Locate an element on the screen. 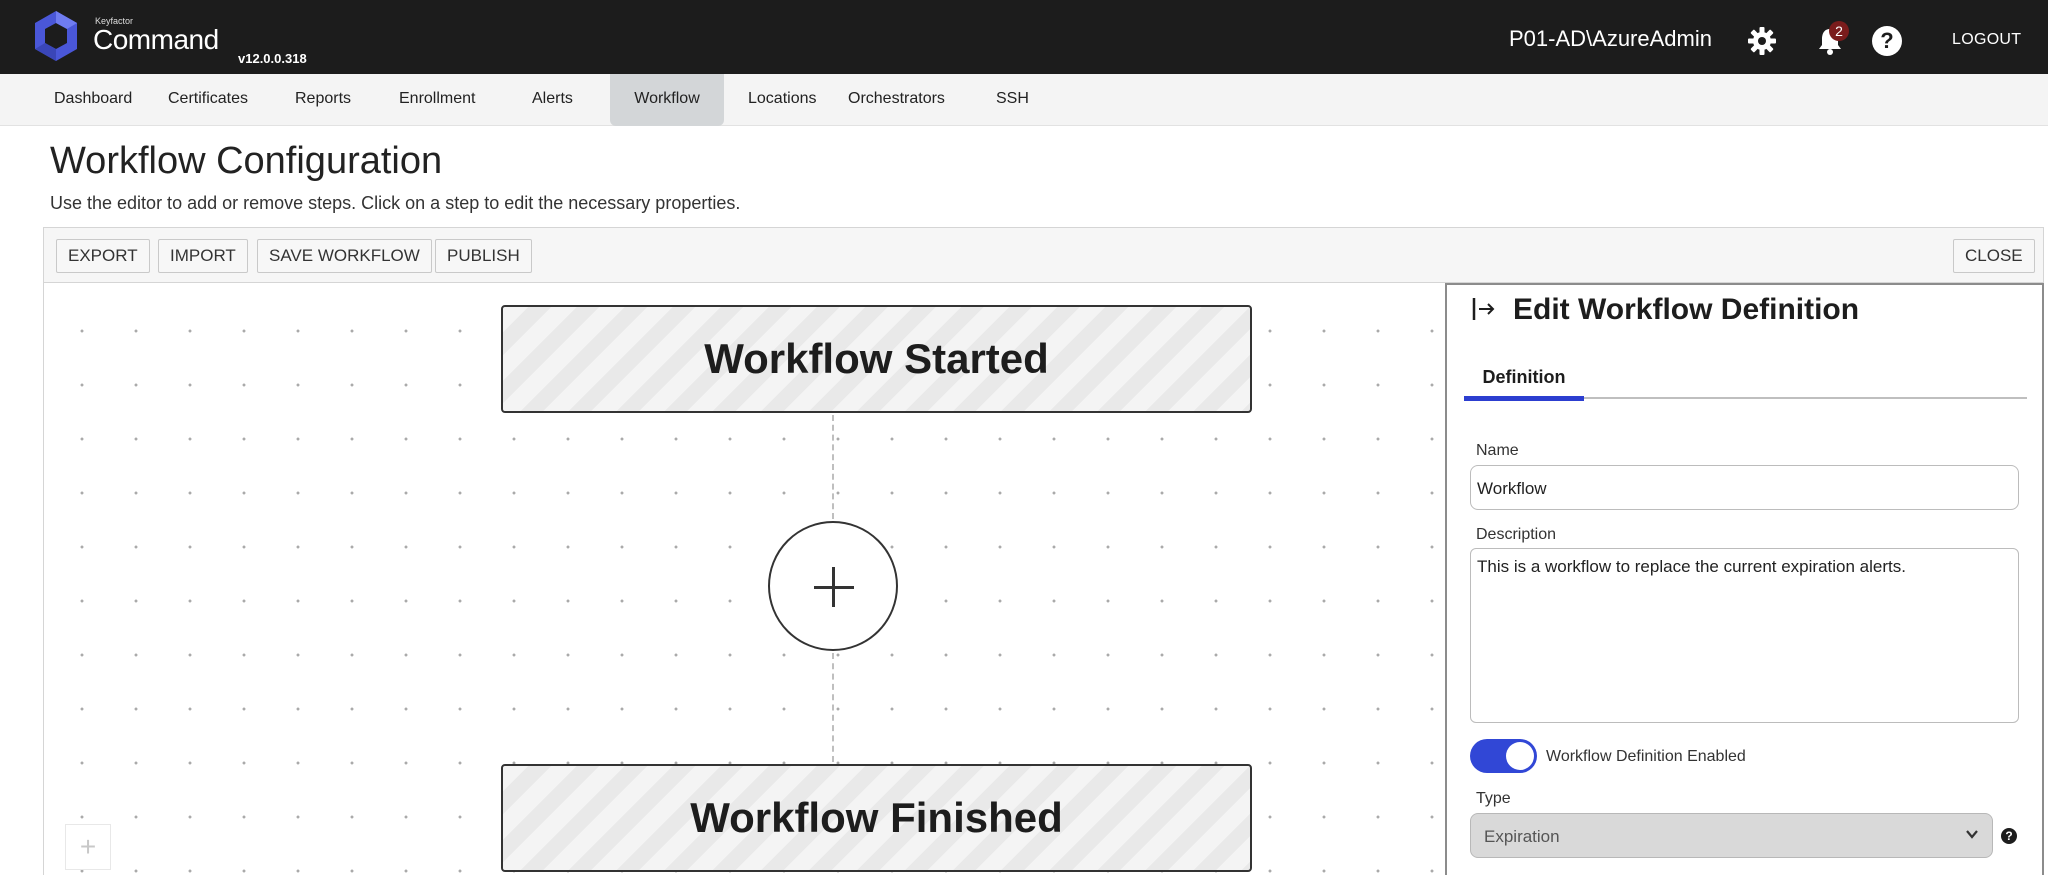 Image resolution: width=2048 pixels, height=875 pixels. publish-button: PUBLISH is located at coordinates (483, 256).